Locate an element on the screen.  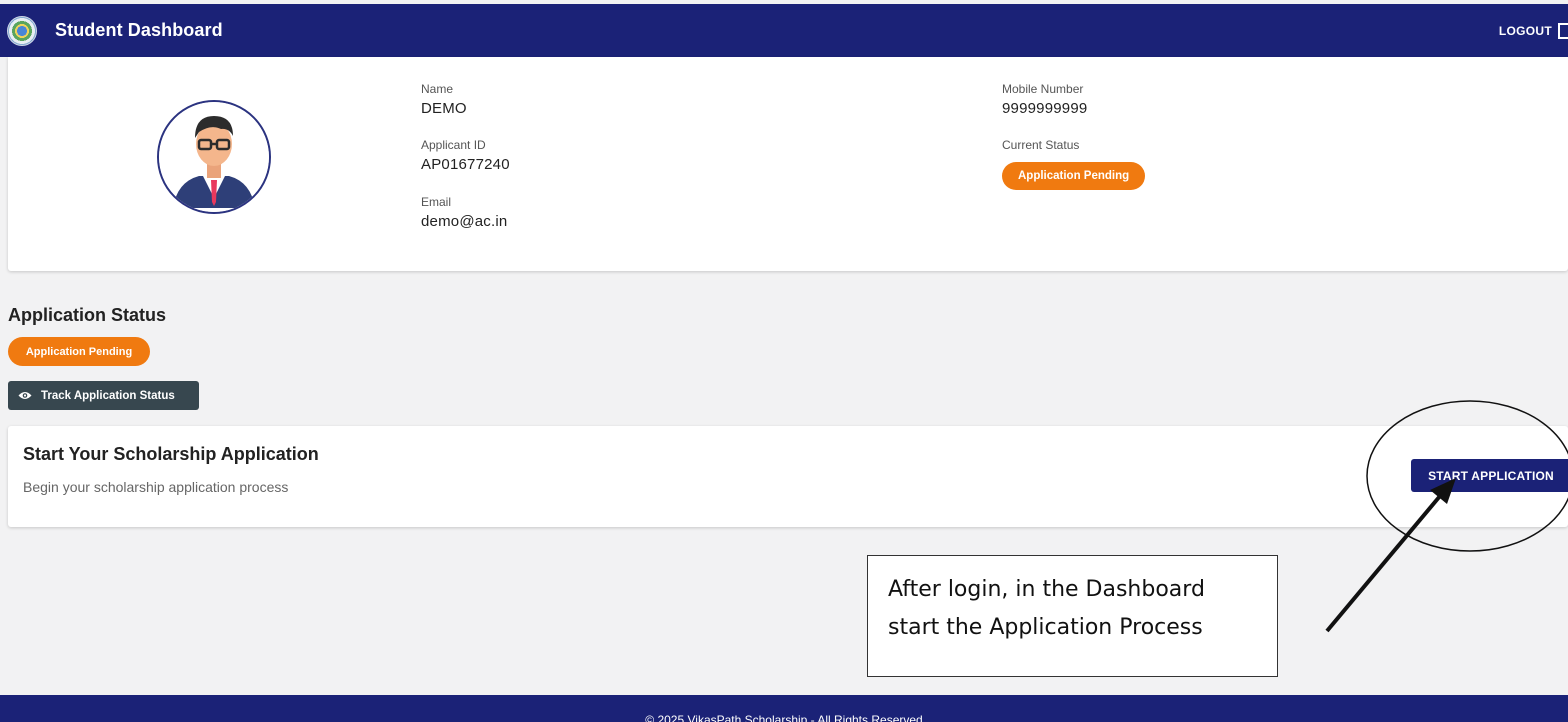
applicant-id-field: Applicant ID AP01677240 is located at coordinates (465, 155).